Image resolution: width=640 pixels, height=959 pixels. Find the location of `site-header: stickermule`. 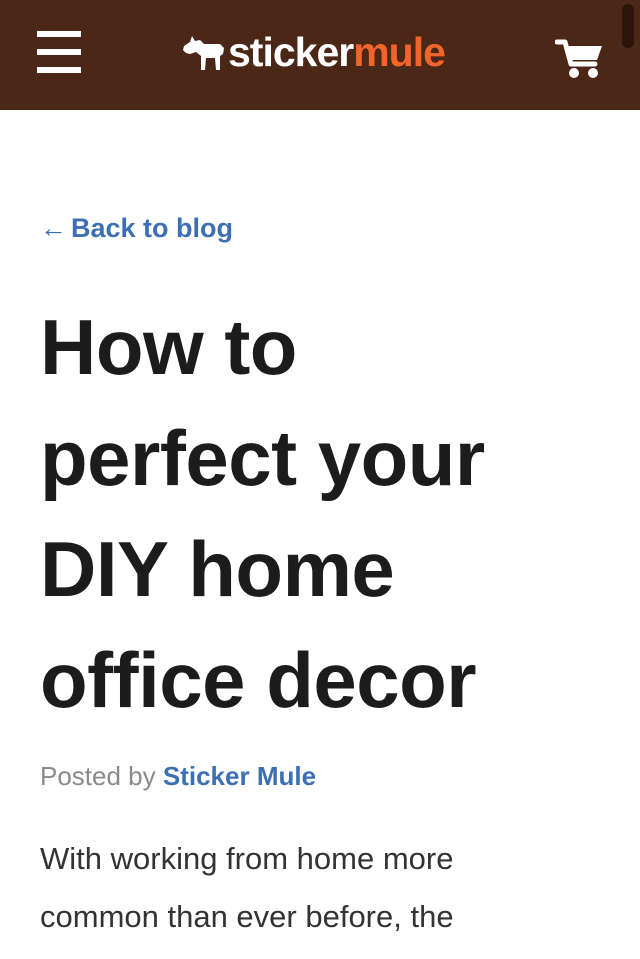

site-header: stickermule is located at coordinates (320, 55).